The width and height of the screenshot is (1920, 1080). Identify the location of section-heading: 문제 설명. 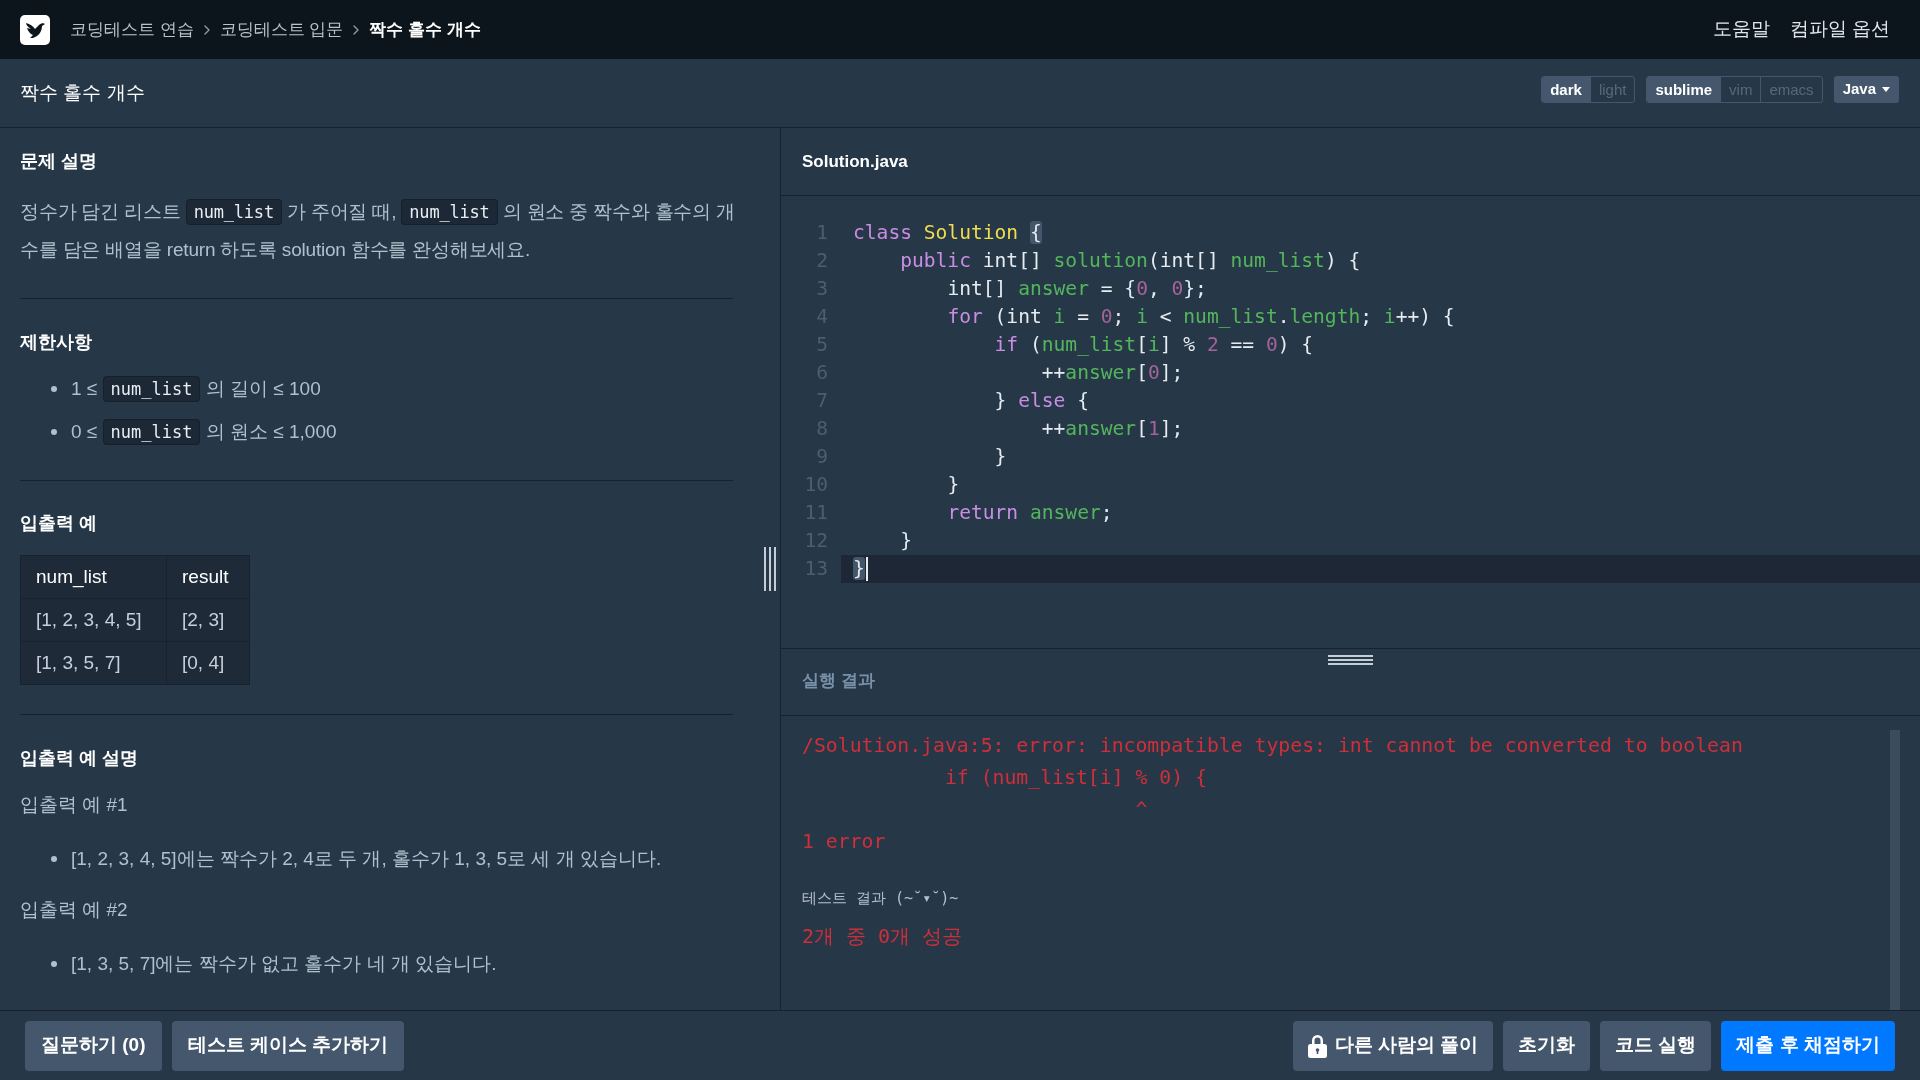
(59, 161).